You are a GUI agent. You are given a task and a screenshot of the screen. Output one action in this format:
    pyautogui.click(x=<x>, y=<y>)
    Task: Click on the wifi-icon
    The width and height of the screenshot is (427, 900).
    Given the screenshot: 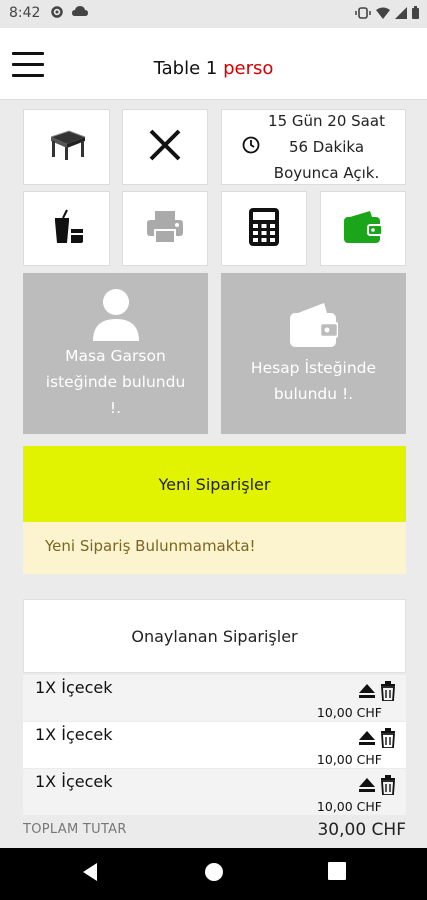 What is the action you would take?
    pyautogui.click(x=383, y=15)
    